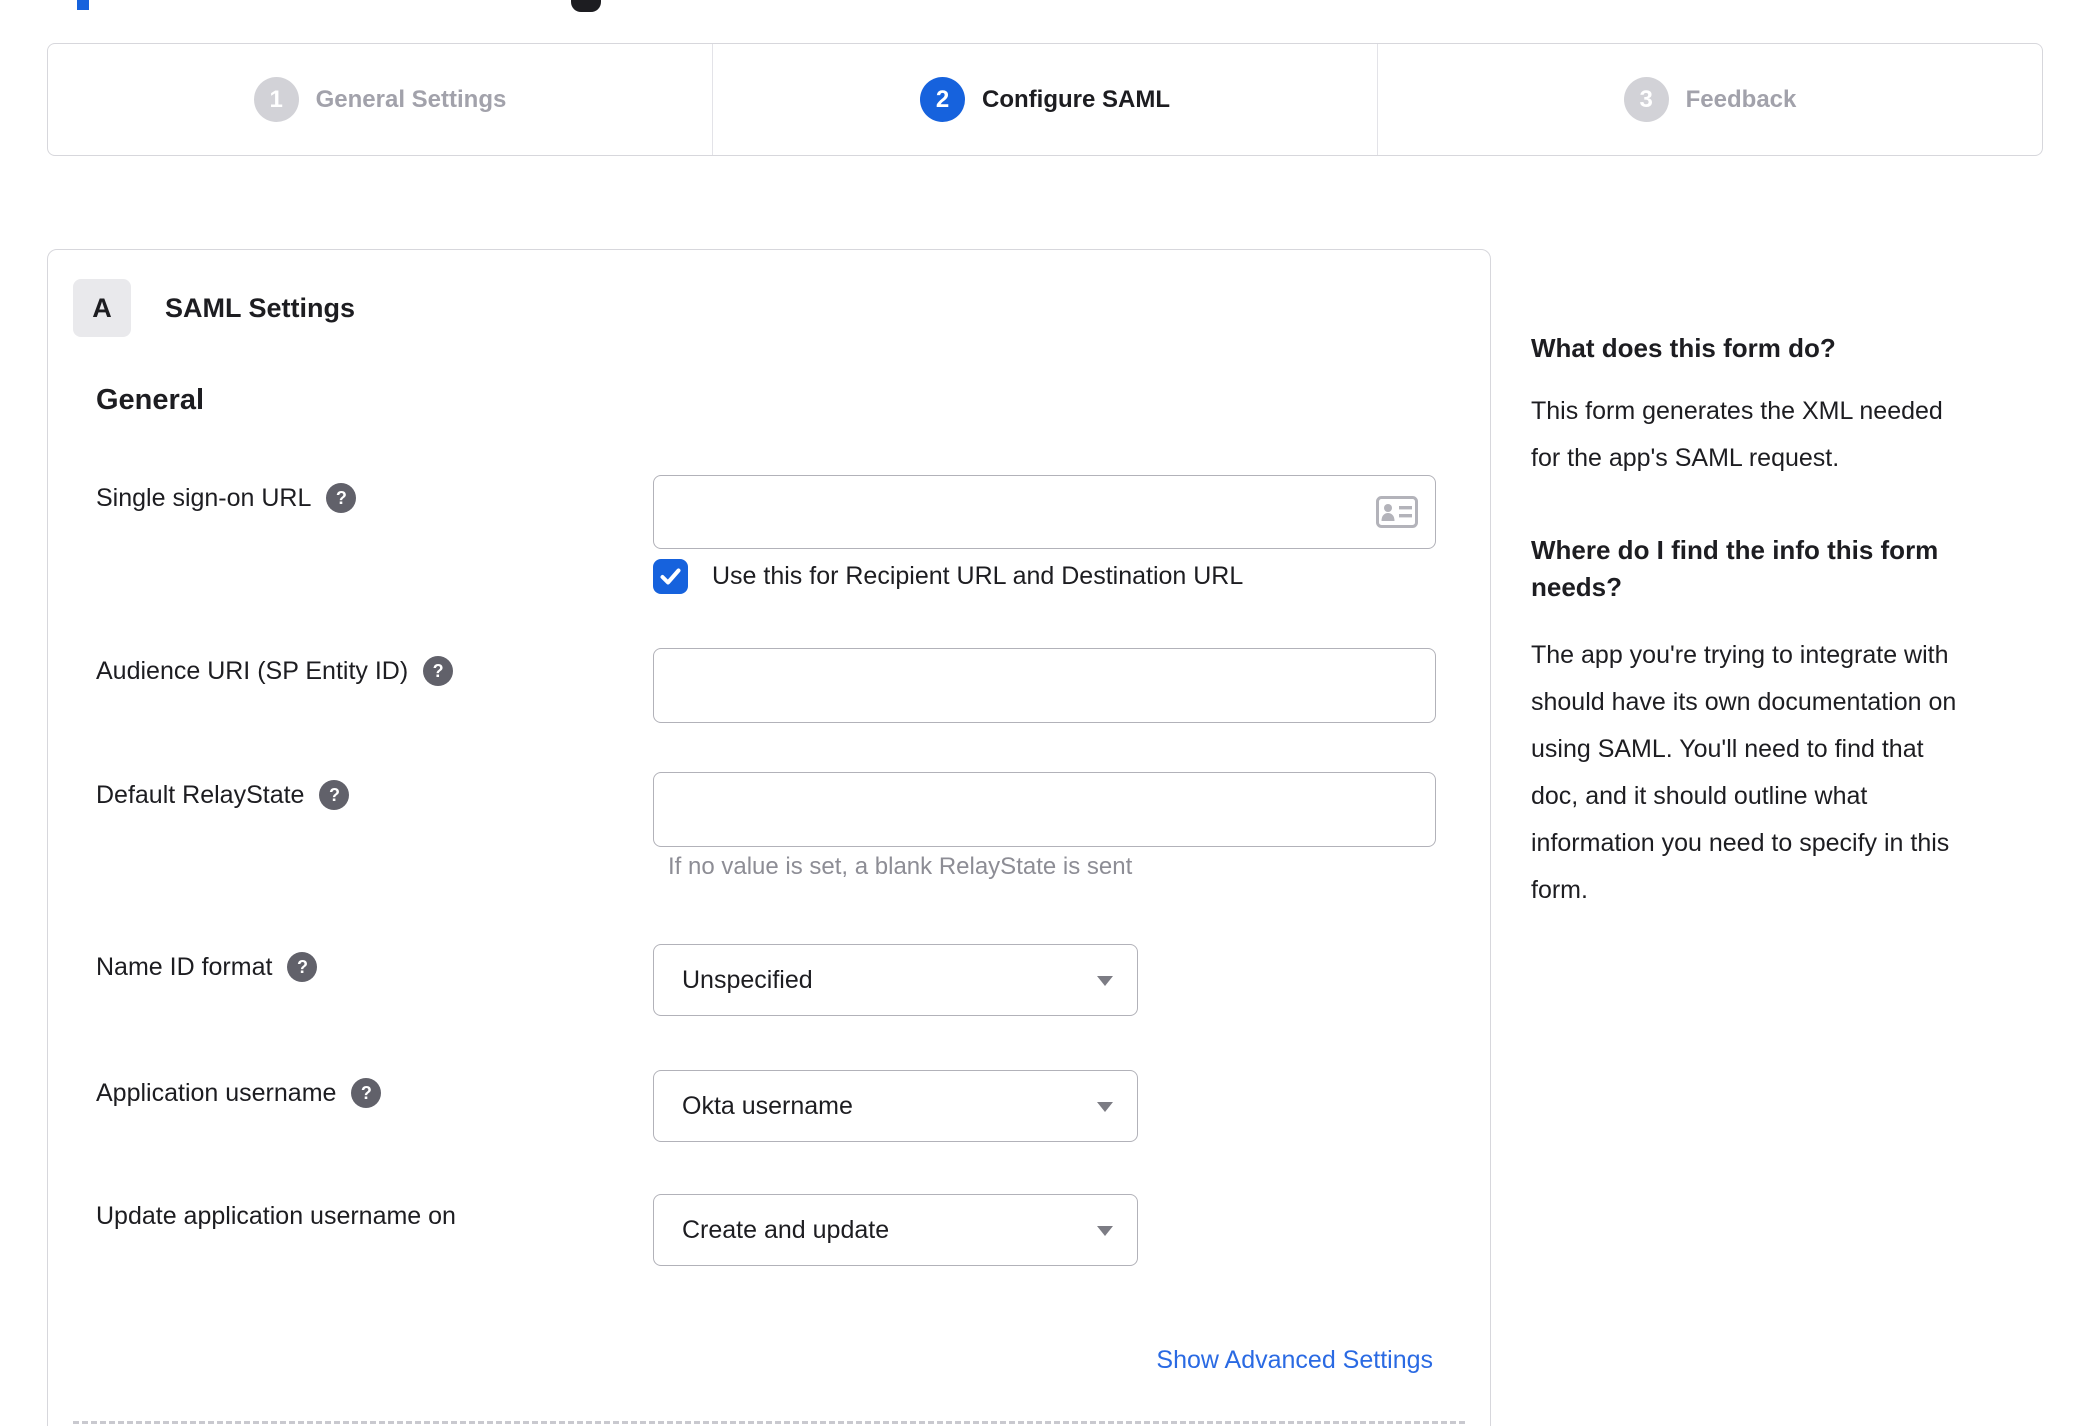  Describe the element at coordinates (1699, 796) in the screenshot. I see `sidebar-body-line: doc, and it should outline what` at that location.